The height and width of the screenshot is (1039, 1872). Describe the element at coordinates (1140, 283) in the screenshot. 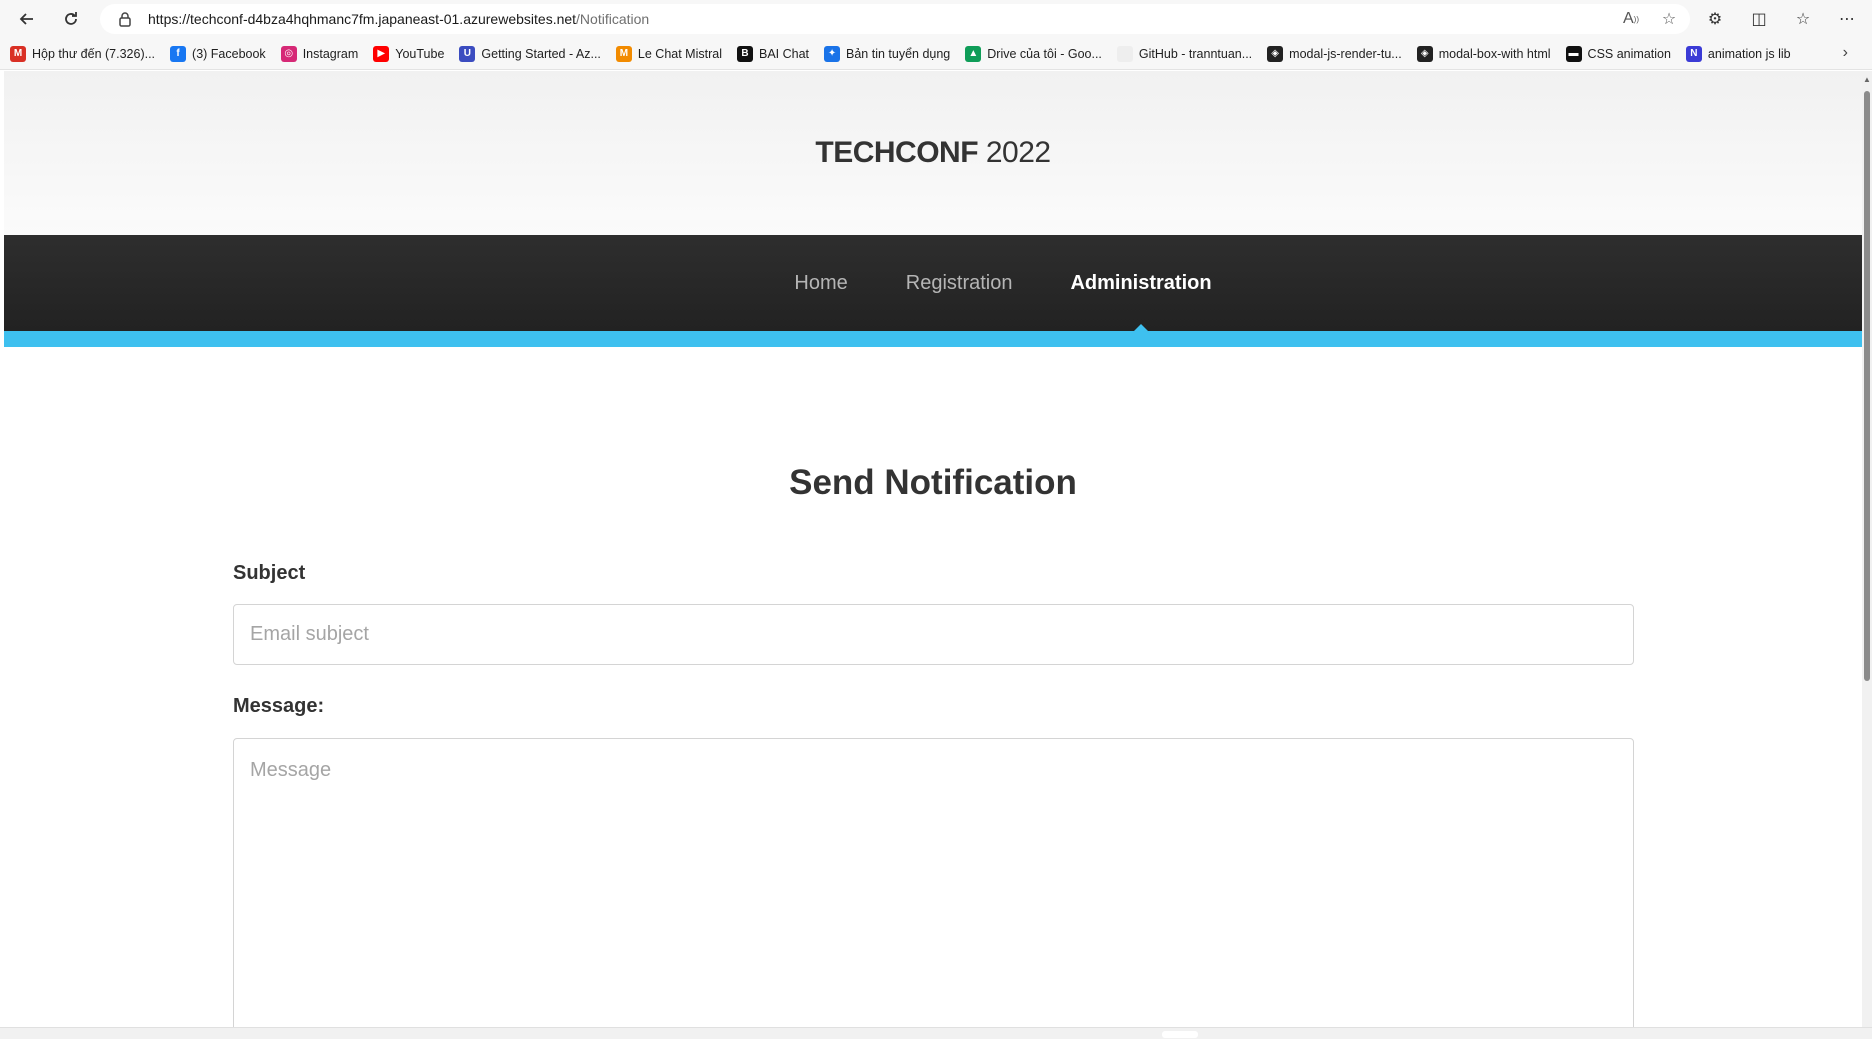

I see `nav-administration: Administration` at that location.